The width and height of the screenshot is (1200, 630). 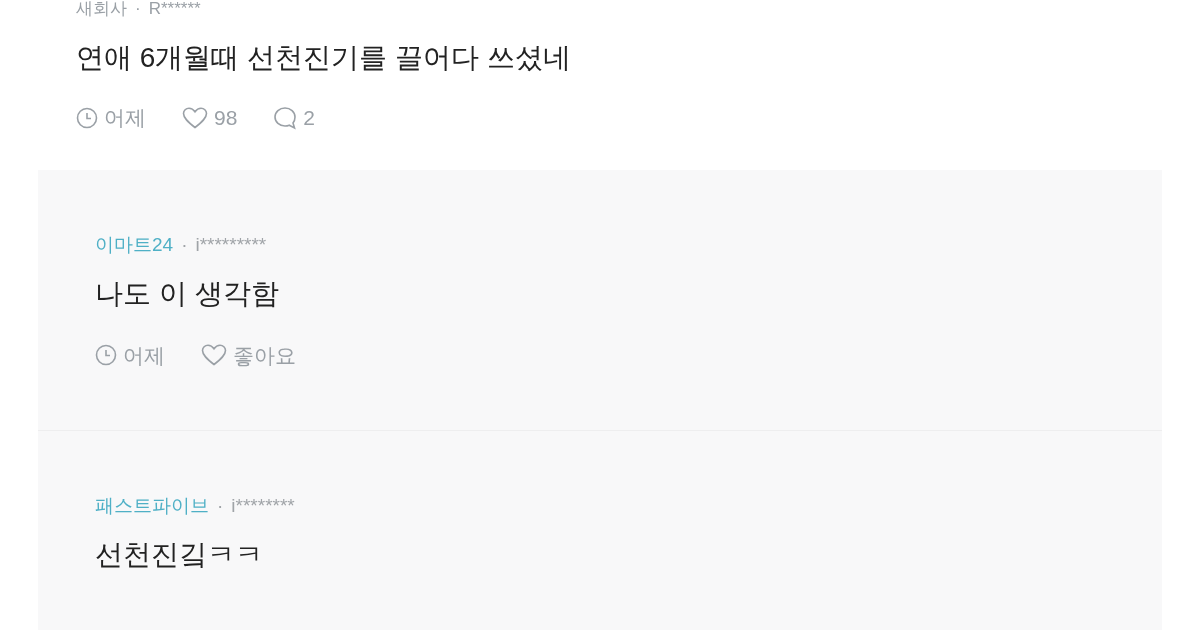 What do you see at coordinates (264, 355) in the screenshot?
I see `like-label: 좋아요` at bounding box center [264, 355].